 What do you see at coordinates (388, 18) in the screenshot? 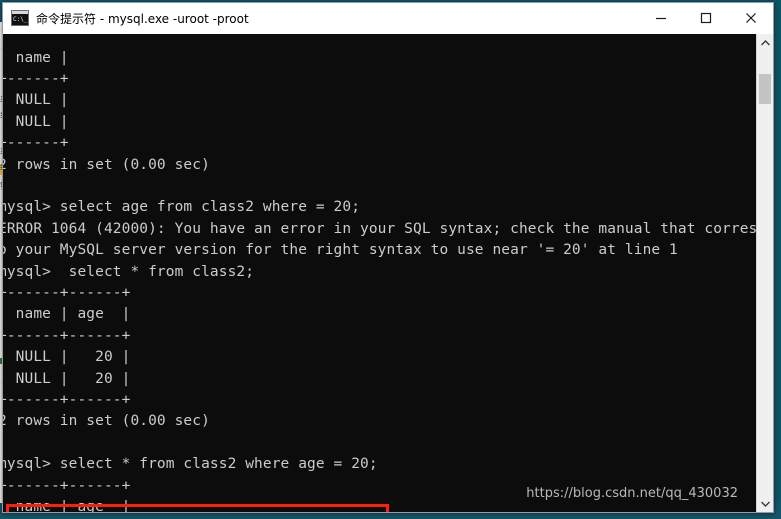
I see `title-bar: C:\_ 命令提示符 - mysql.exe -uroot -proot` at bounding box center [388, 18].